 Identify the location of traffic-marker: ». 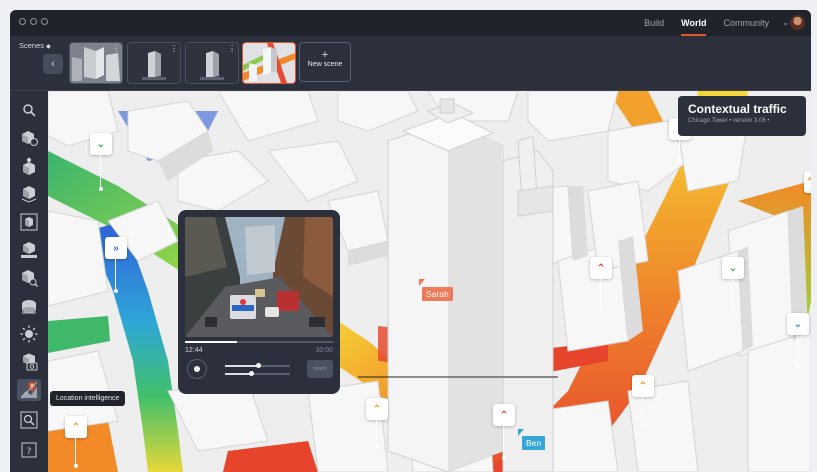
(116, 248).